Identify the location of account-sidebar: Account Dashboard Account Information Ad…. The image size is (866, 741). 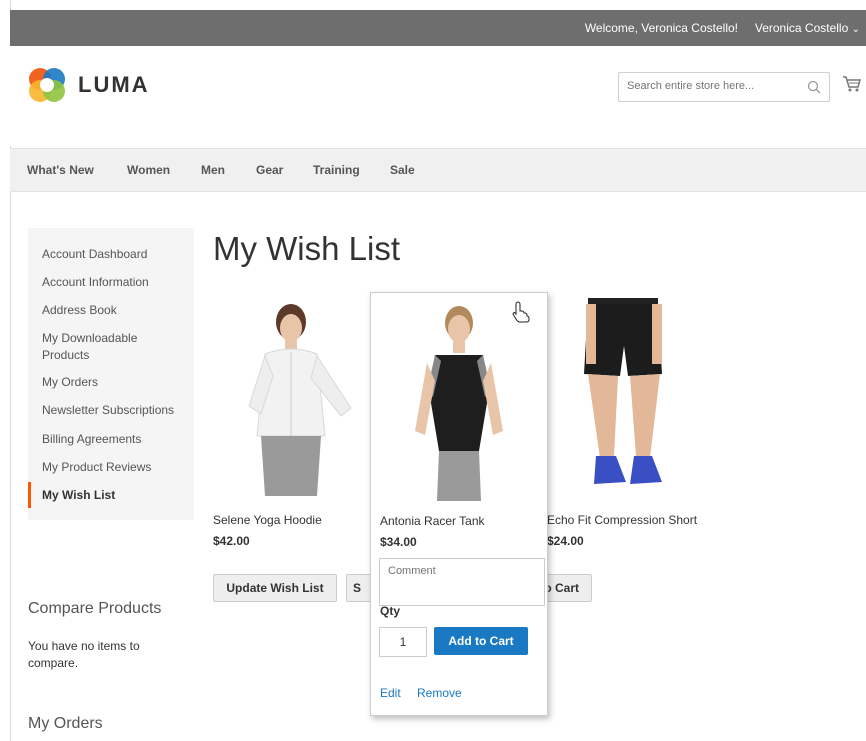
(111, 374).